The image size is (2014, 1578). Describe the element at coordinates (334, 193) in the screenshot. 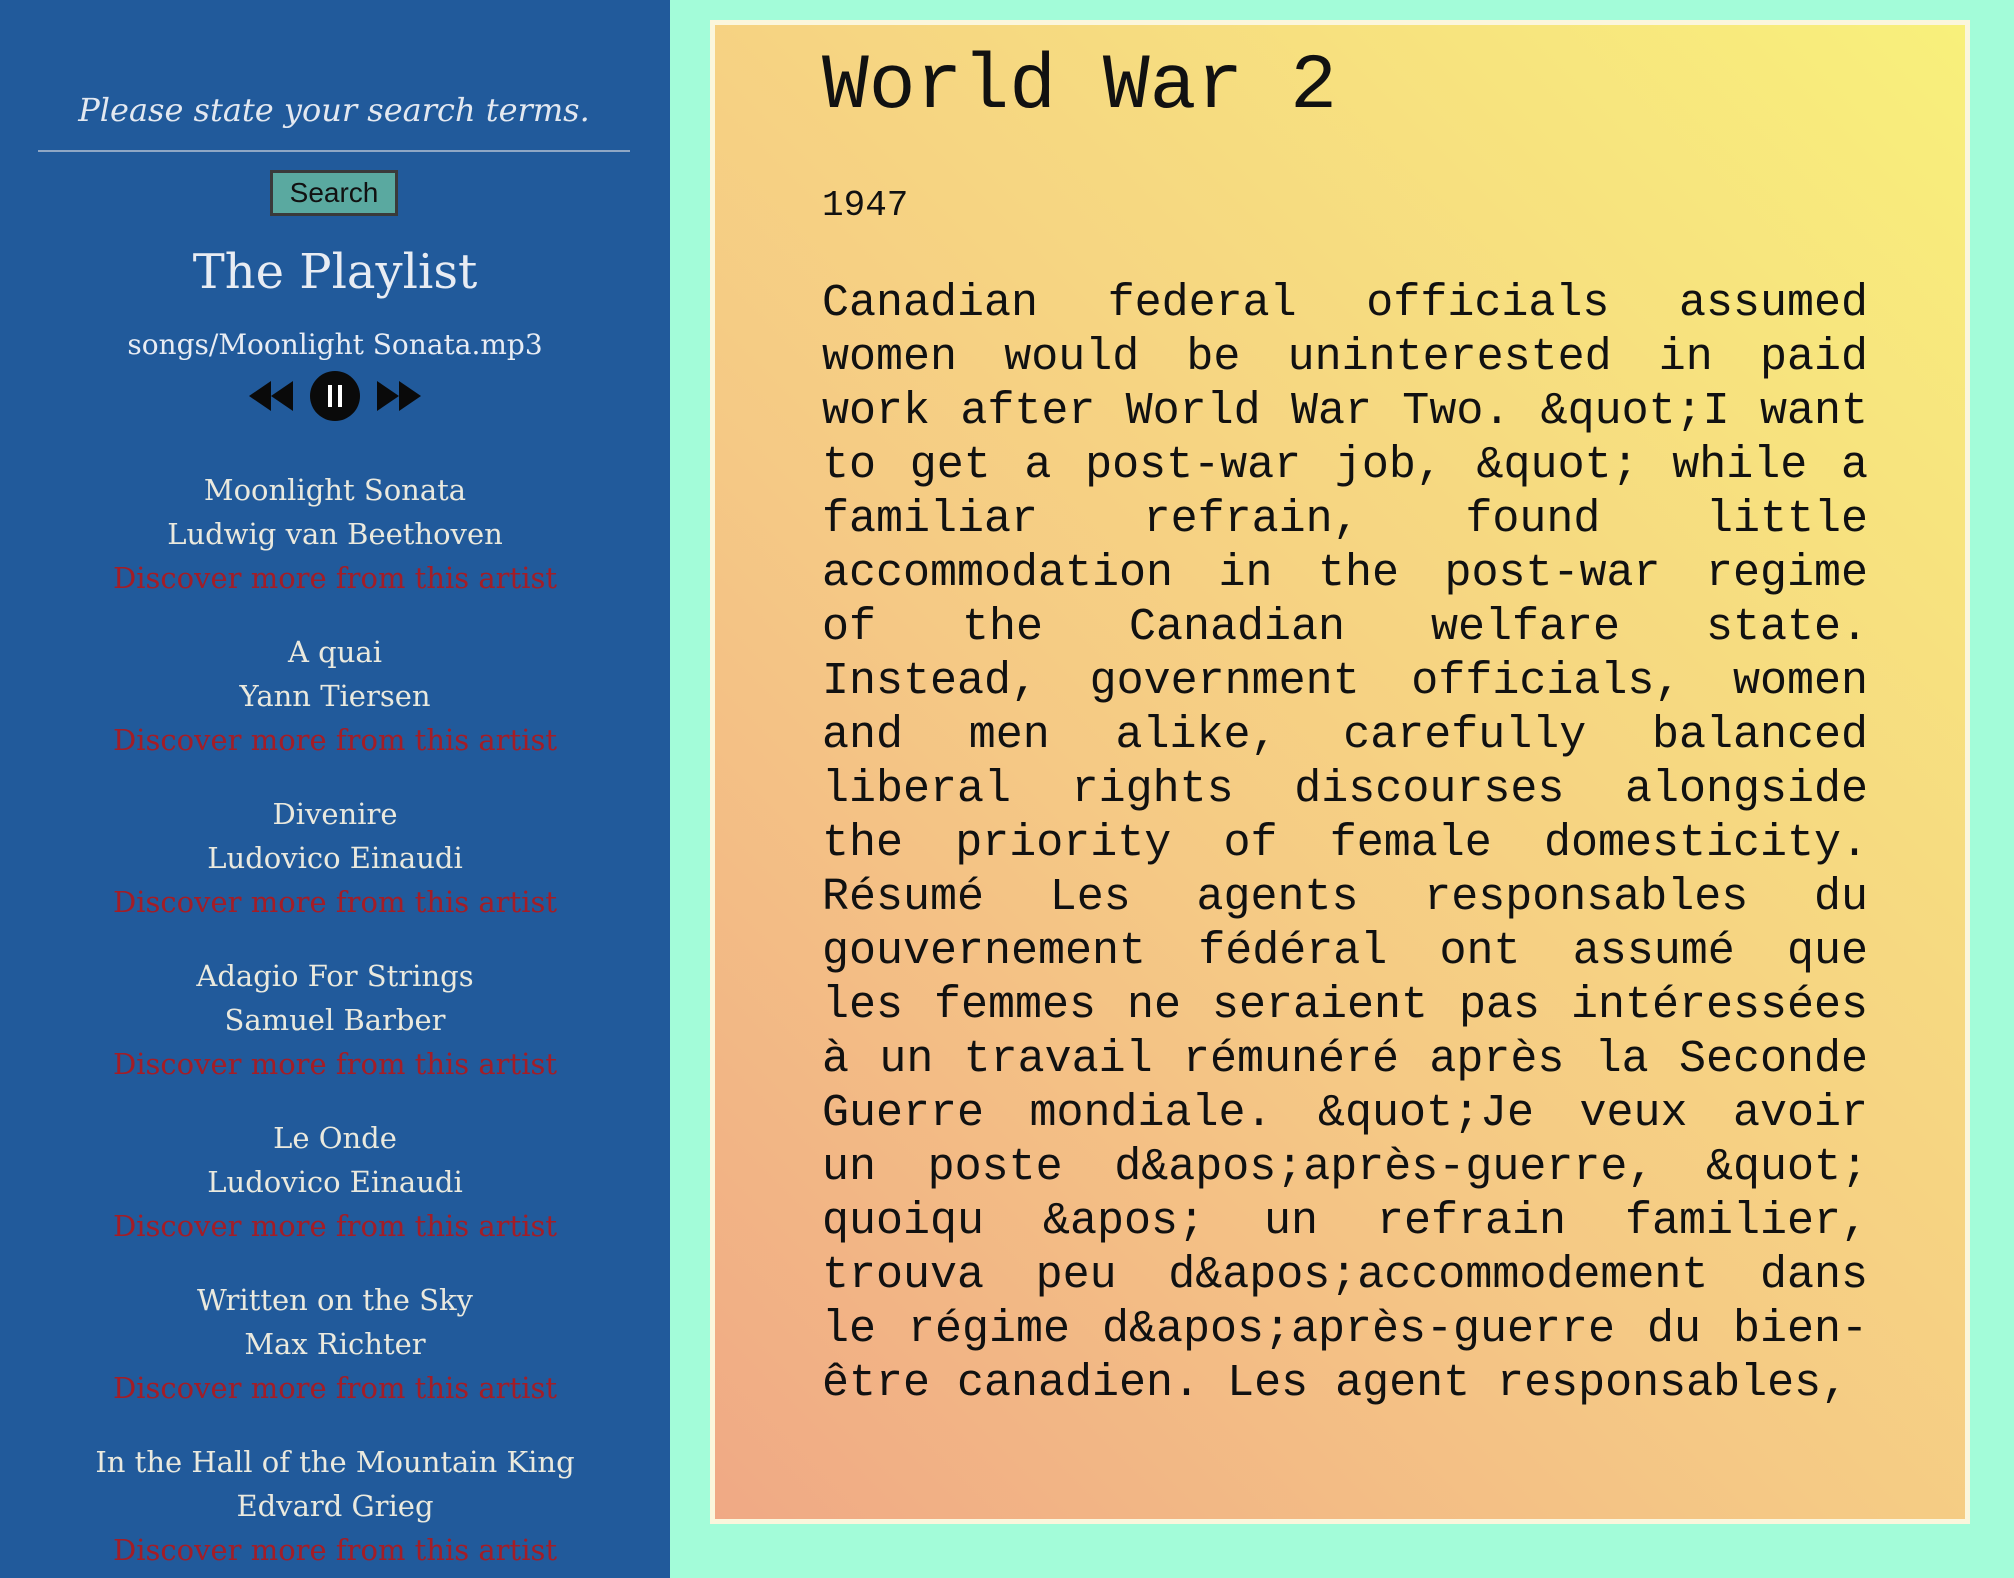

I see `search-button: Search` at that location.